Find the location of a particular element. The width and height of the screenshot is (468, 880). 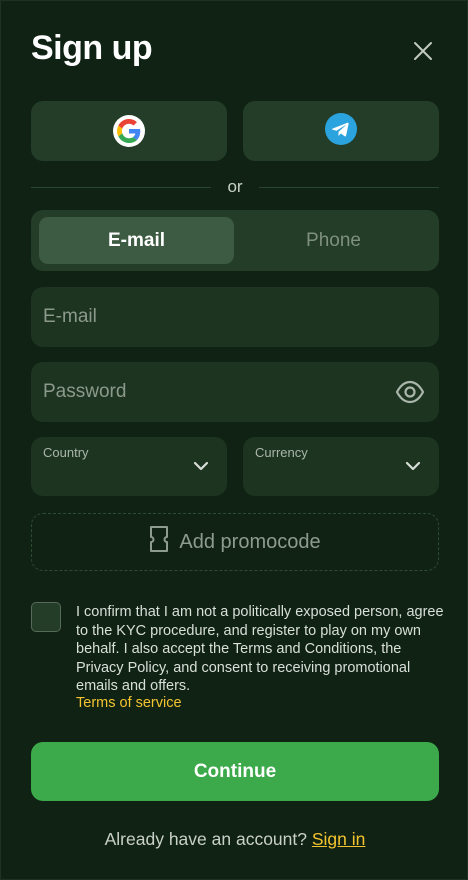

signin-link: Sign in is located at coordinates (339, 839).